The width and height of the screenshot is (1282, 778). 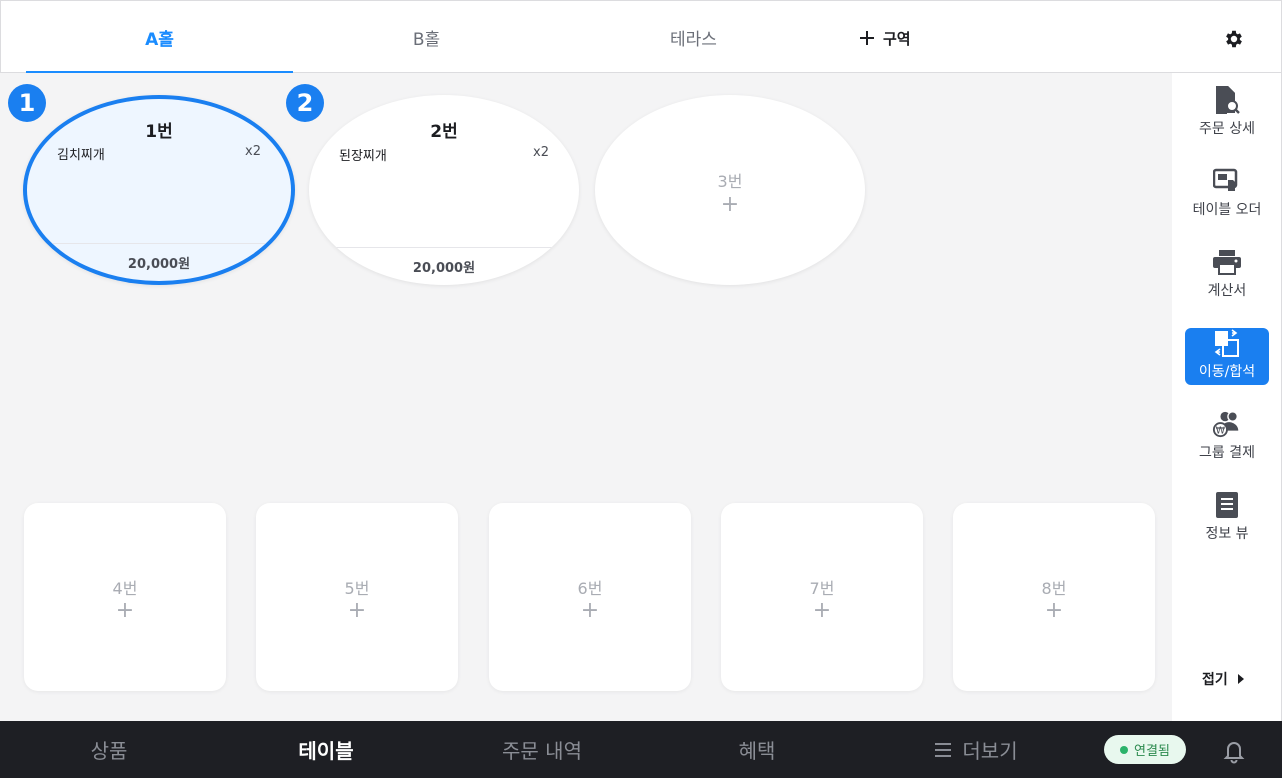 I want to click on table-2: 2번 된장찌개 x2 20,000원, so click(x=444, y=190).